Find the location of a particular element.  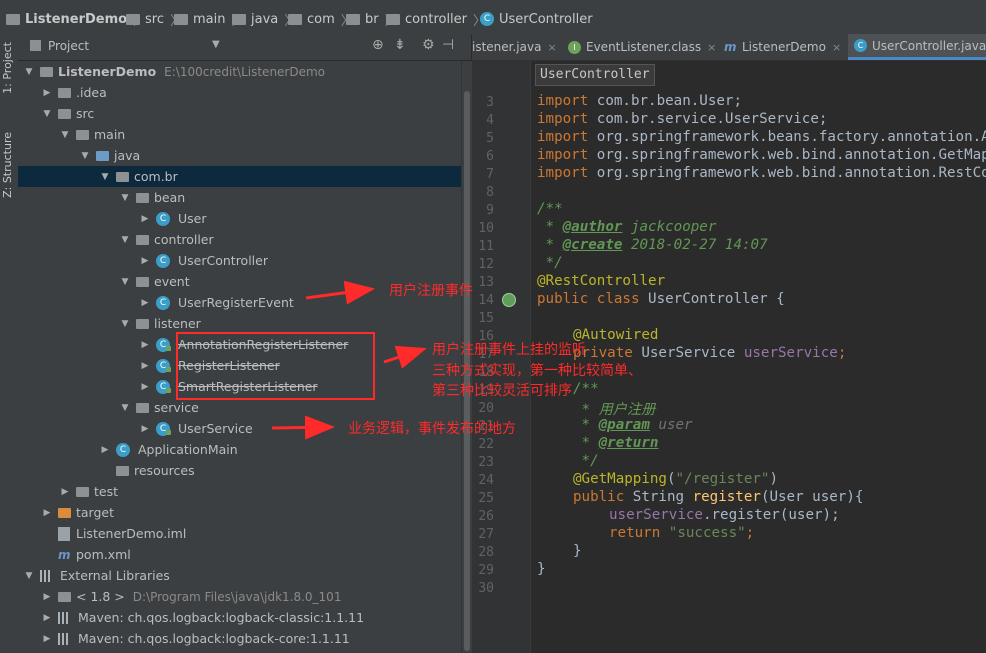

event-arrow is located at coordinates (340, 292).